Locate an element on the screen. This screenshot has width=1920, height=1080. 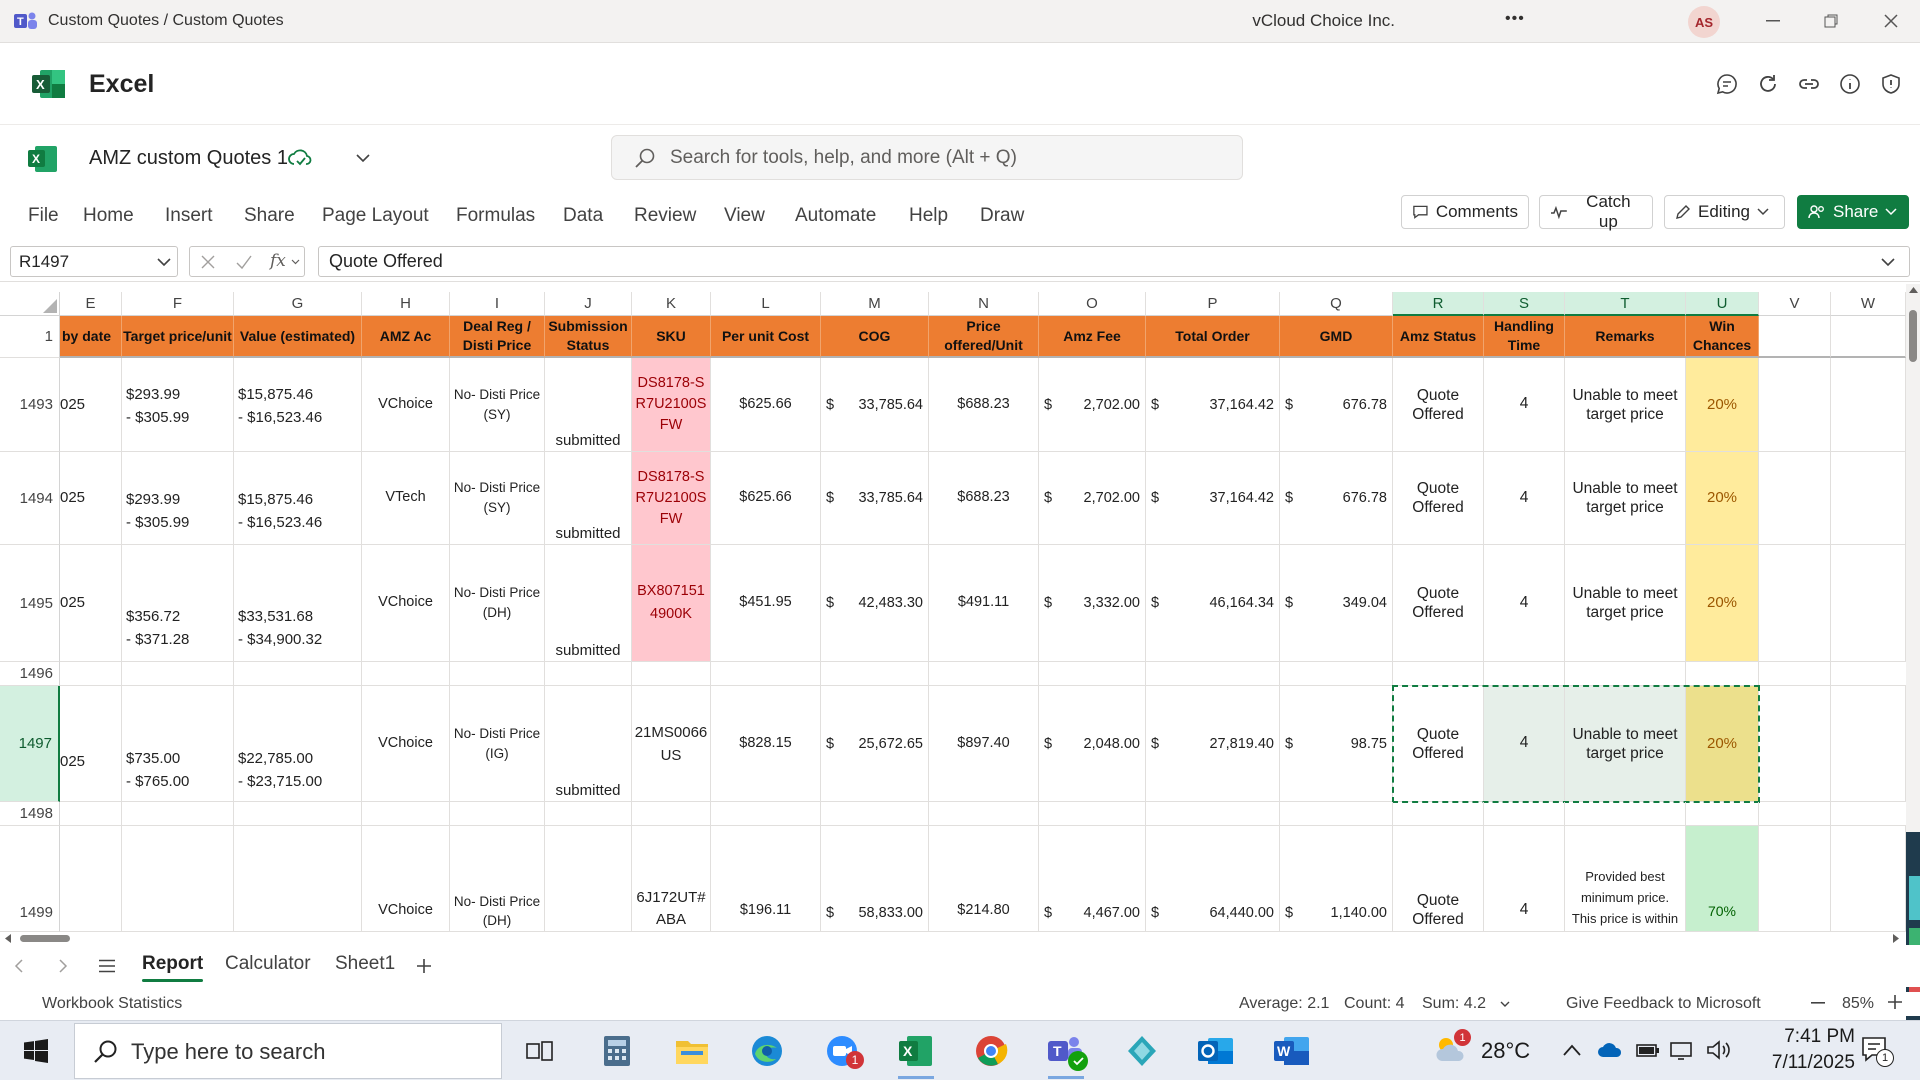
row-header: 1493 is located at coordinates (30, 405).